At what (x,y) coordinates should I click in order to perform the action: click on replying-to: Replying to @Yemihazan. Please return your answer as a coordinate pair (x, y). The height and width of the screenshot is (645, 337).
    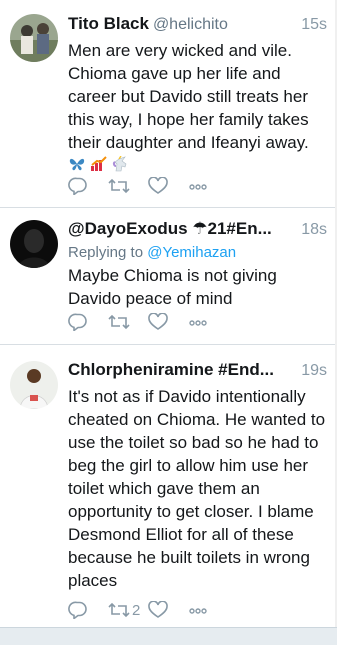
    Looking at the image, I should click on (152, 252).